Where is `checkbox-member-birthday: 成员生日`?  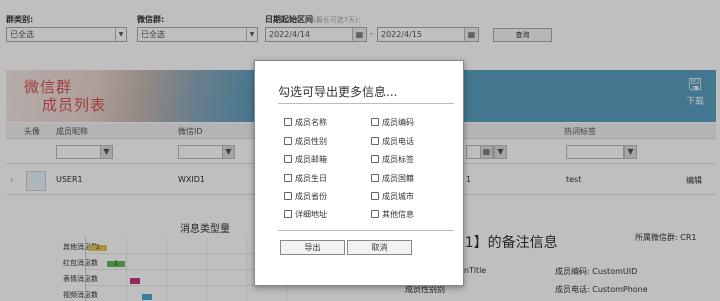 checkbox-member-birthday: 成员生日 is located at coordinates (305, 178).